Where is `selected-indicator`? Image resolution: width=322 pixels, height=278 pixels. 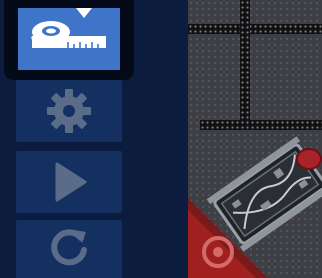
selected-indicator is located at coordinates (84, 13).